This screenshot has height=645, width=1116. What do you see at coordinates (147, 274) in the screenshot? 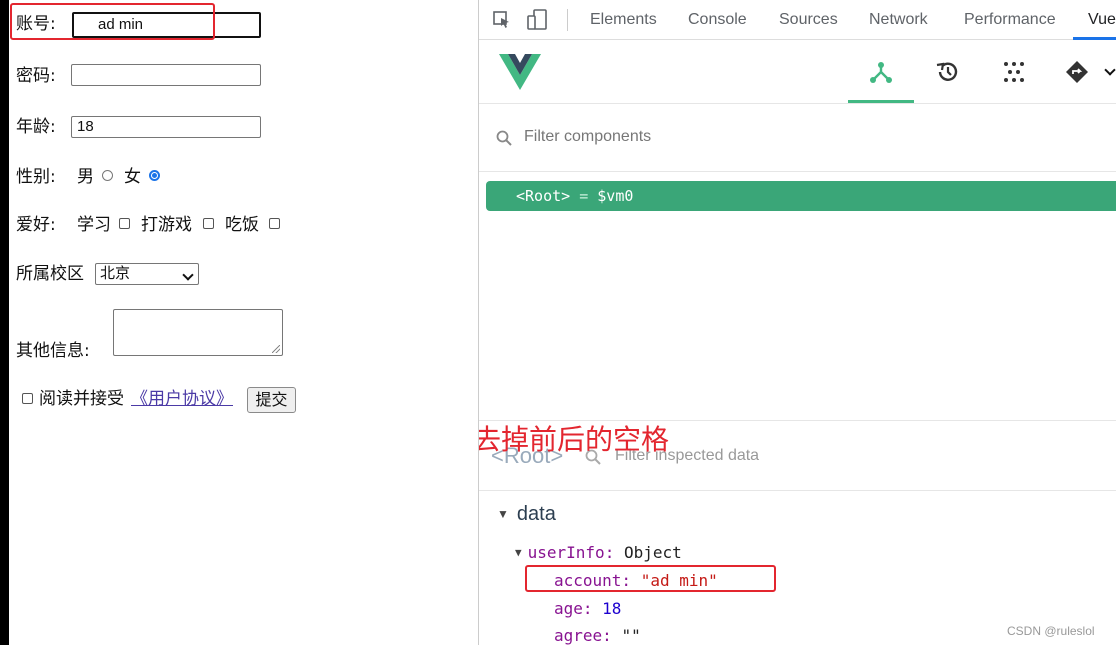
I see `campus-select: 北京` at bounding box center [147, 274].